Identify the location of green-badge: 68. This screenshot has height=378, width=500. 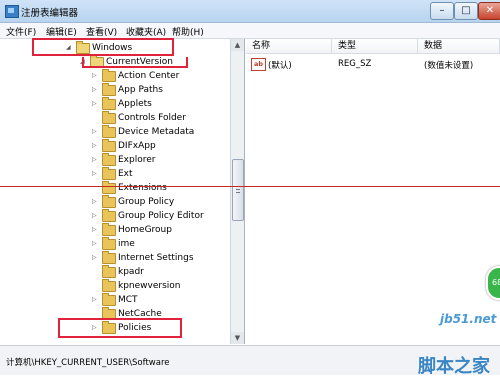
(493, 283).